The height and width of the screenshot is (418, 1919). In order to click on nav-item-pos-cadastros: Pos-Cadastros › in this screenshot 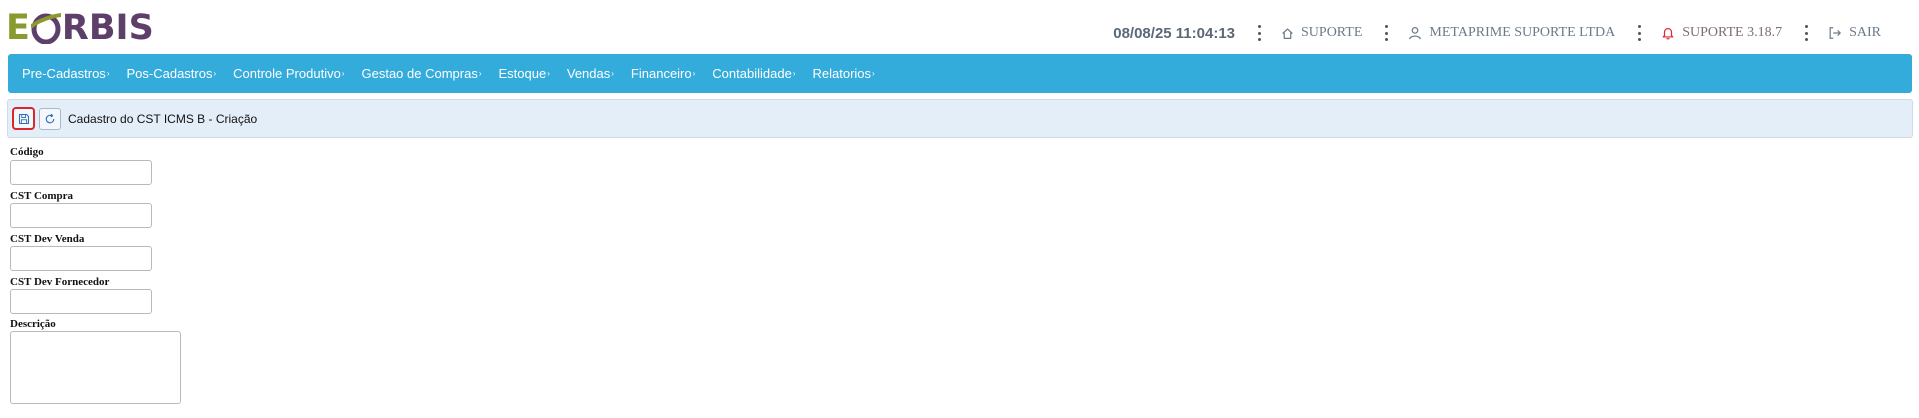, I will do `click(171, 73)`.